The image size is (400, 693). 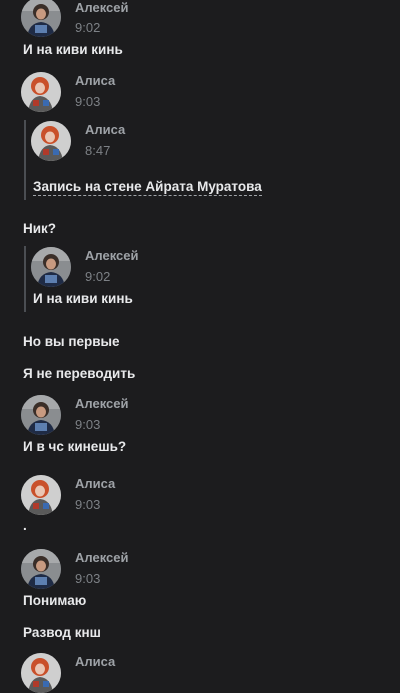 What do you see at coordinates (40, 228) in the screenshot?
I see `message-text: Ник?` at bounding box center [40, 228].